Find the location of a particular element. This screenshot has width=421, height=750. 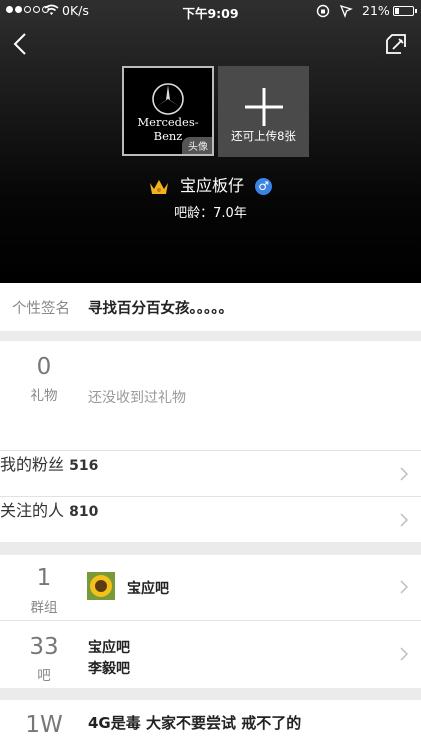

following-count: 810 is located at coordinates (84, 512).